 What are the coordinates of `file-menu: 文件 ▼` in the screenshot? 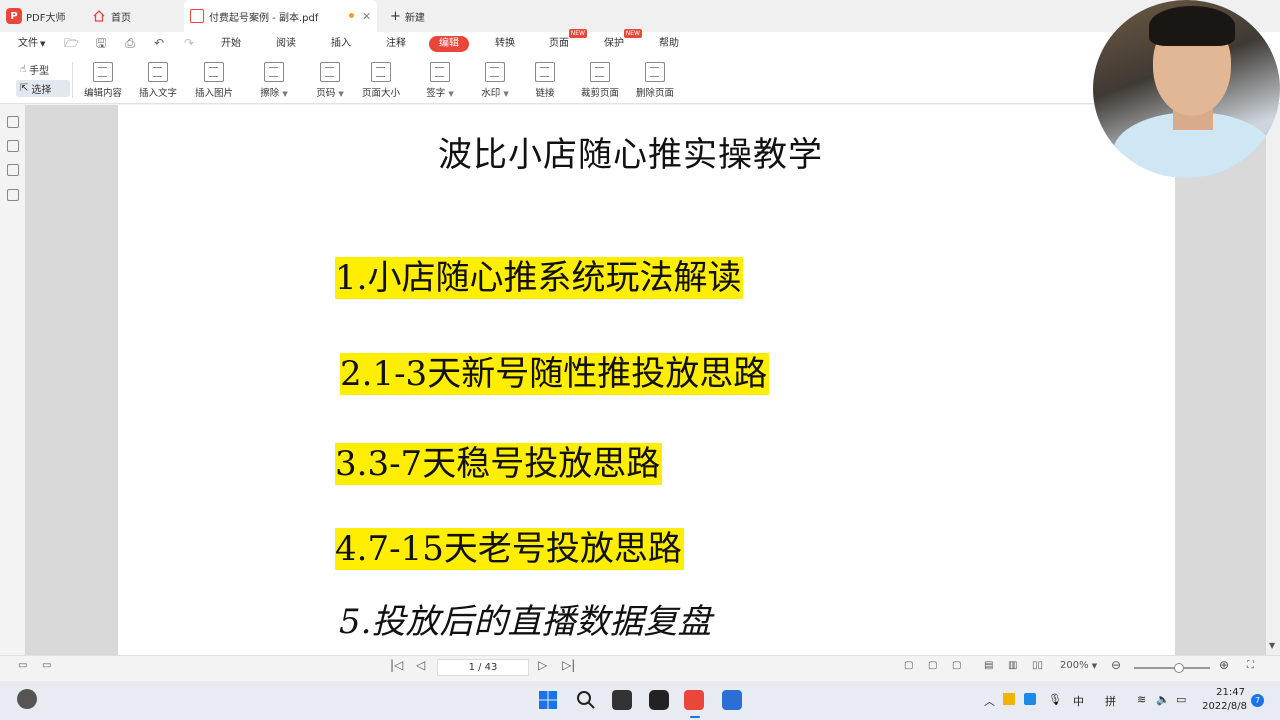 It's located at (31, 44).